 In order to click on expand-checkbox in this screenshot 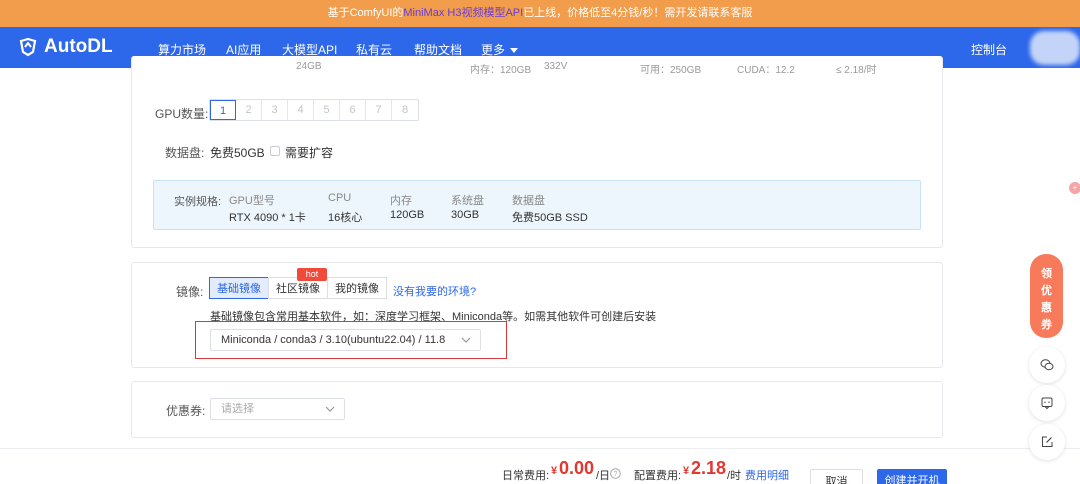, I will do `click(275, 151)`.